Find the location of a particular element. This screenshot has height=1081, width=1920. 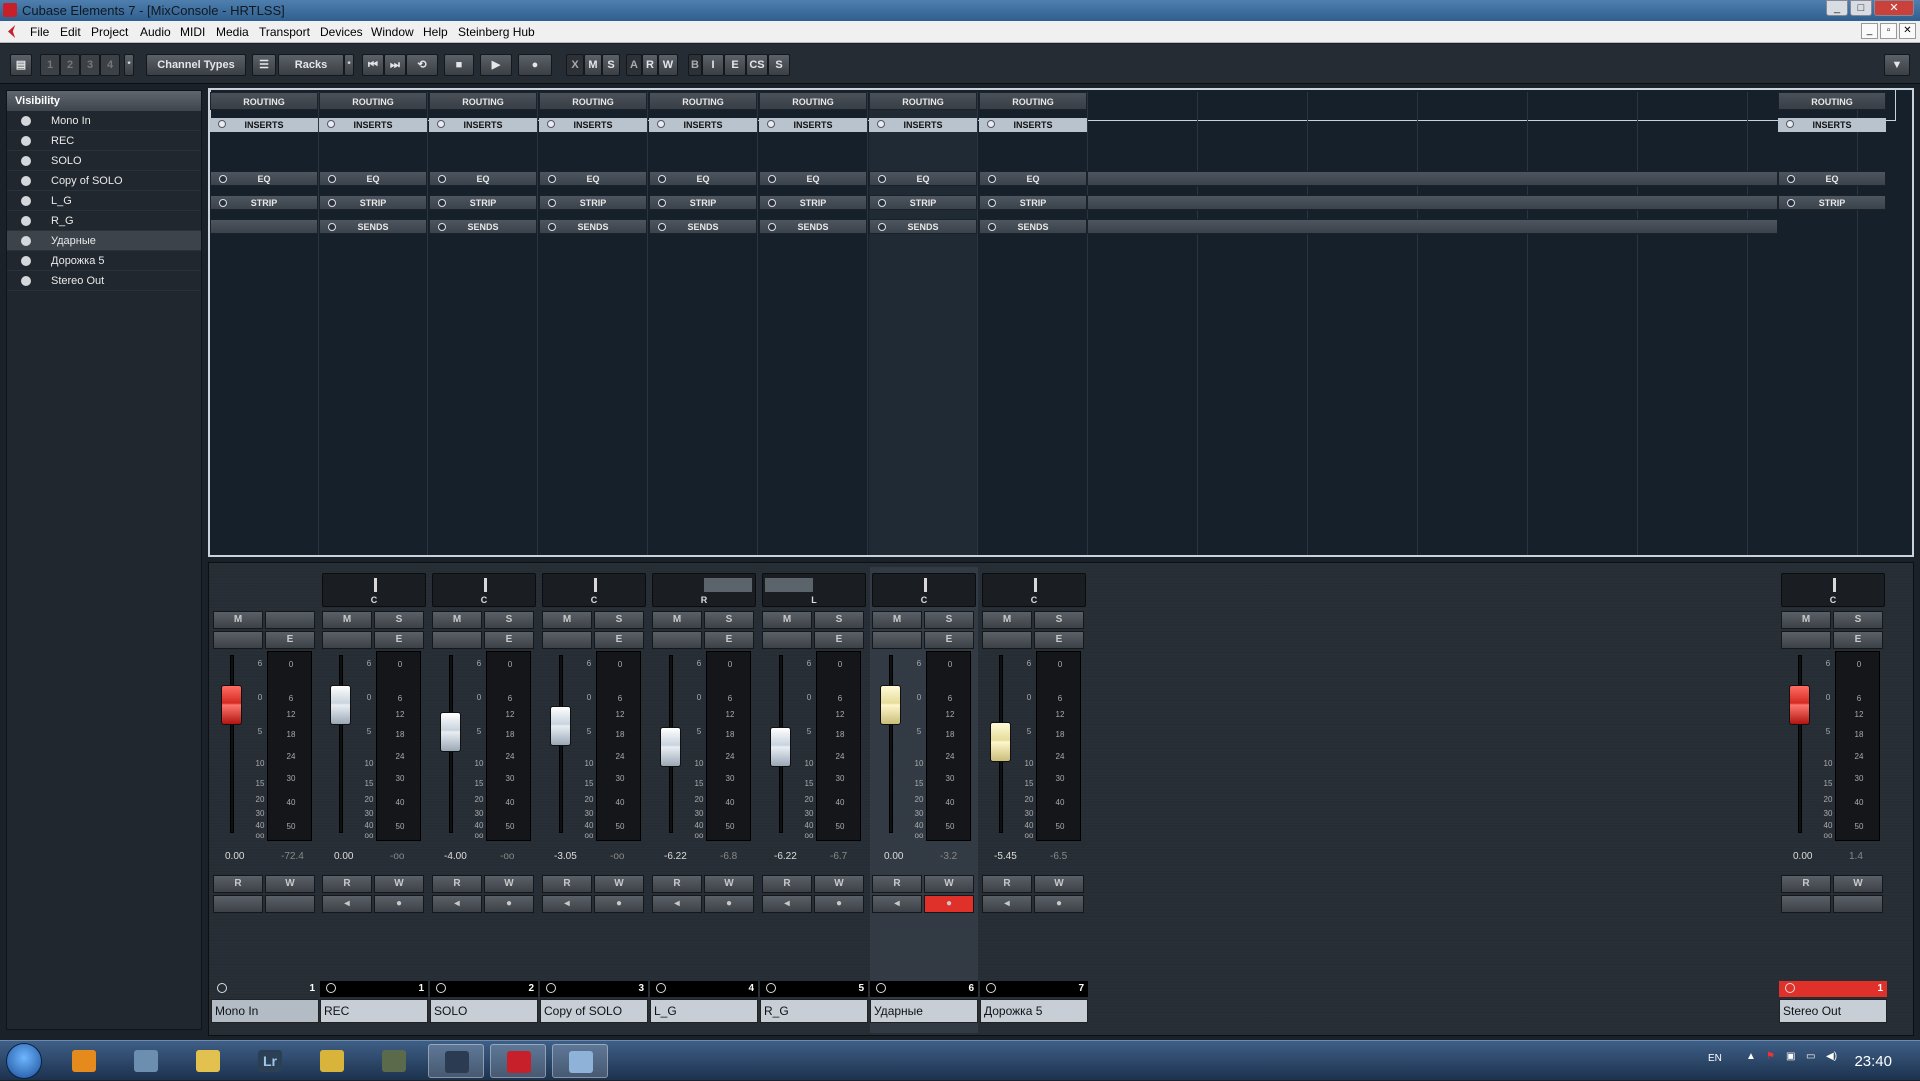

visibility-item: REC is located at coordinates (104, 141).